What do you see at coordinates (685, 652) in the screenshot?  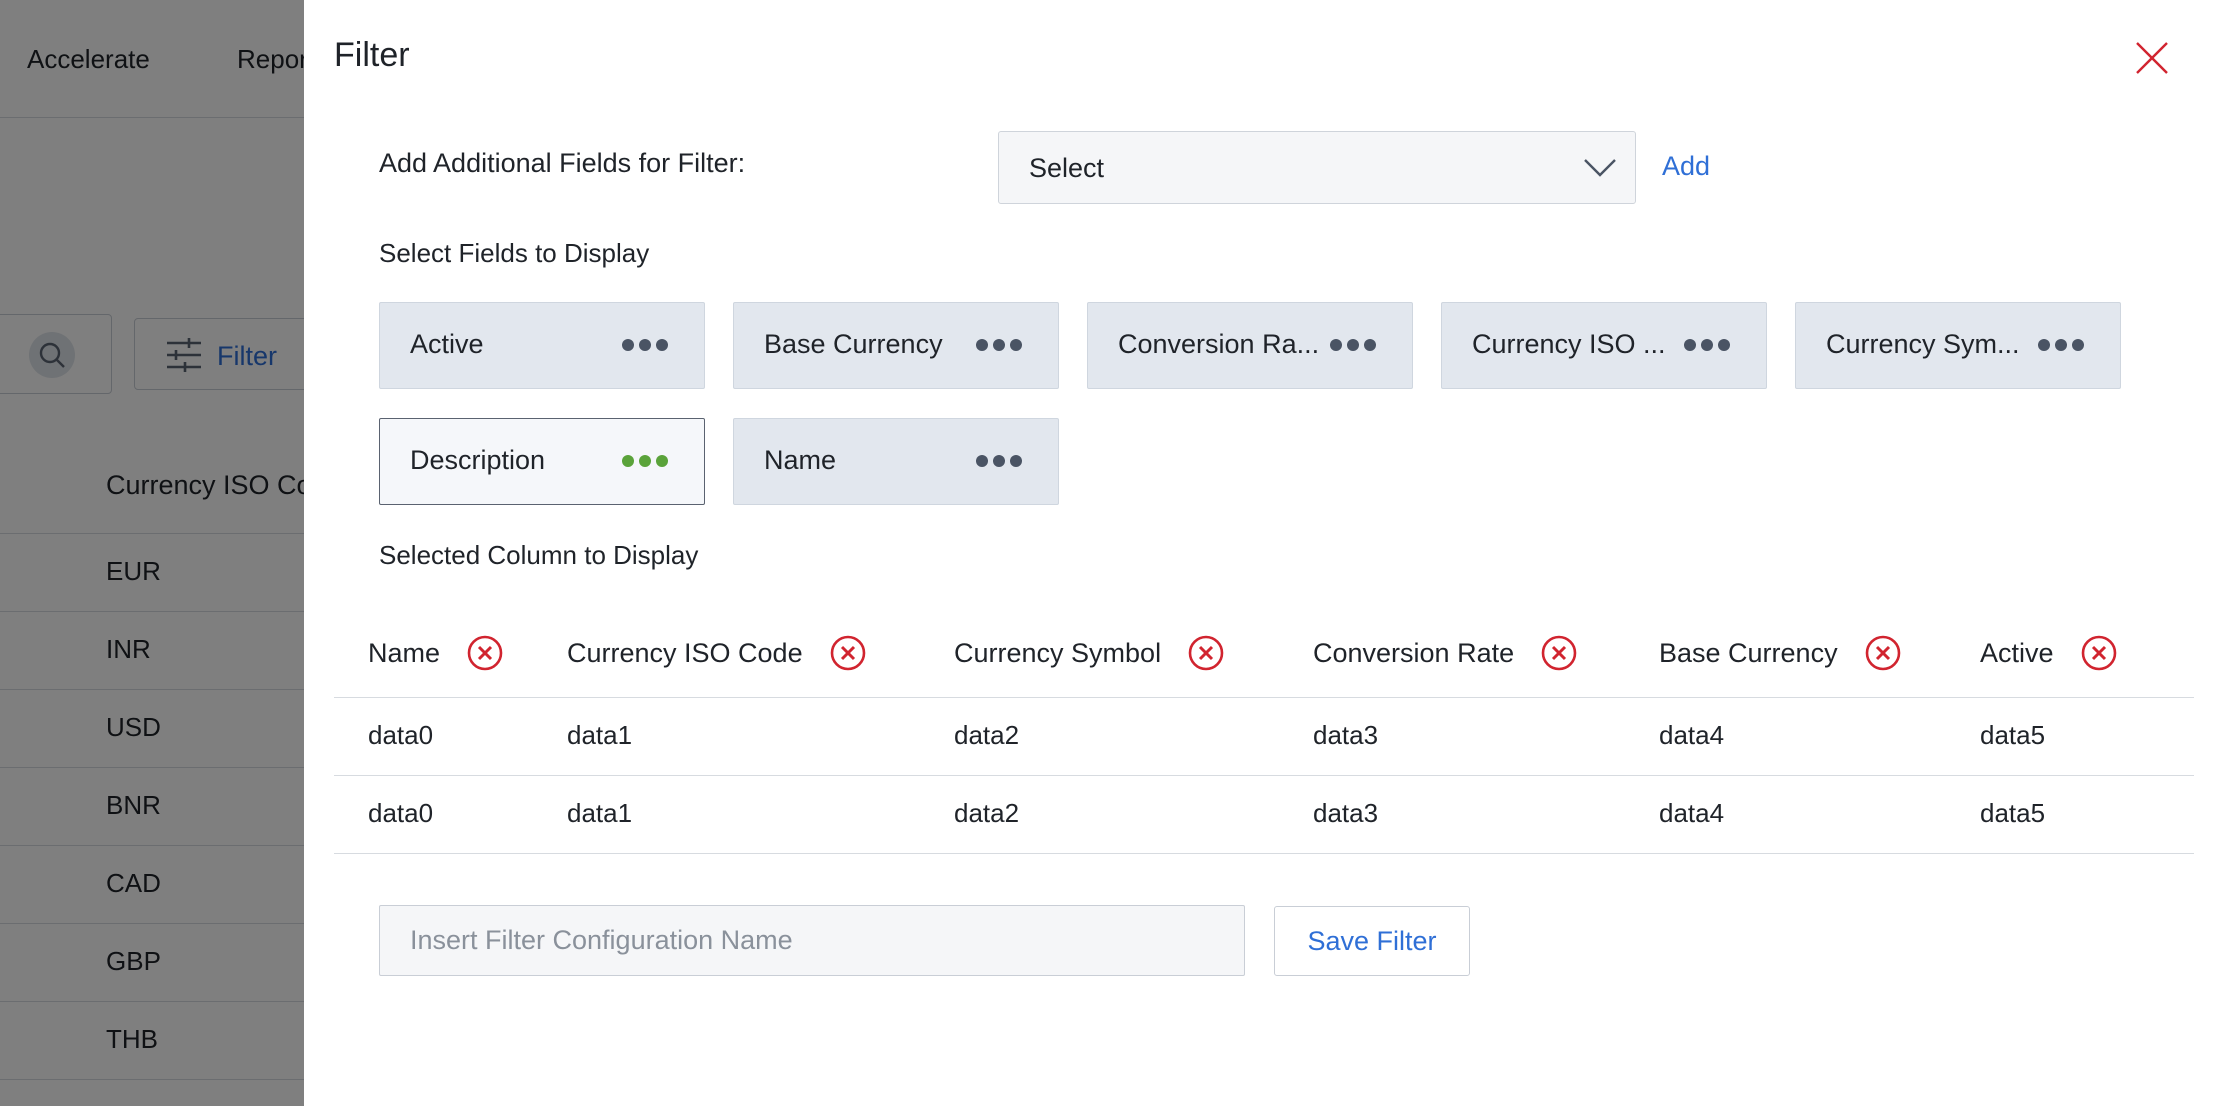 I see `column-header-label: Currency ISO Code` at bounding box center [685, 652].